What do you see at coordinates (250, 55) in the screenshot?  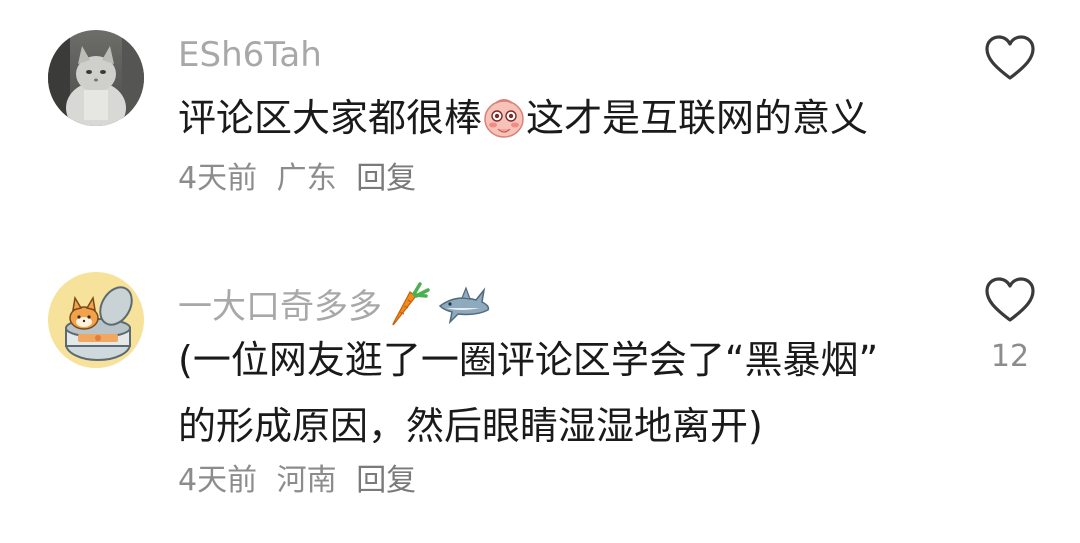 I see `username: ESh6Tah` at bounding box center [250, 55].